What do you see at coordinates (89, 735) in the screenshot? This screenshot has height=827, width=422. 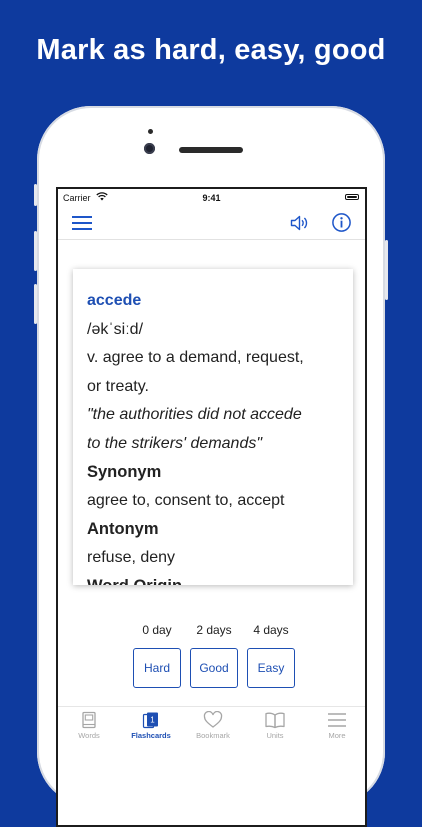 I see `tab-words-label: Words` at bounding box center [89, 735].